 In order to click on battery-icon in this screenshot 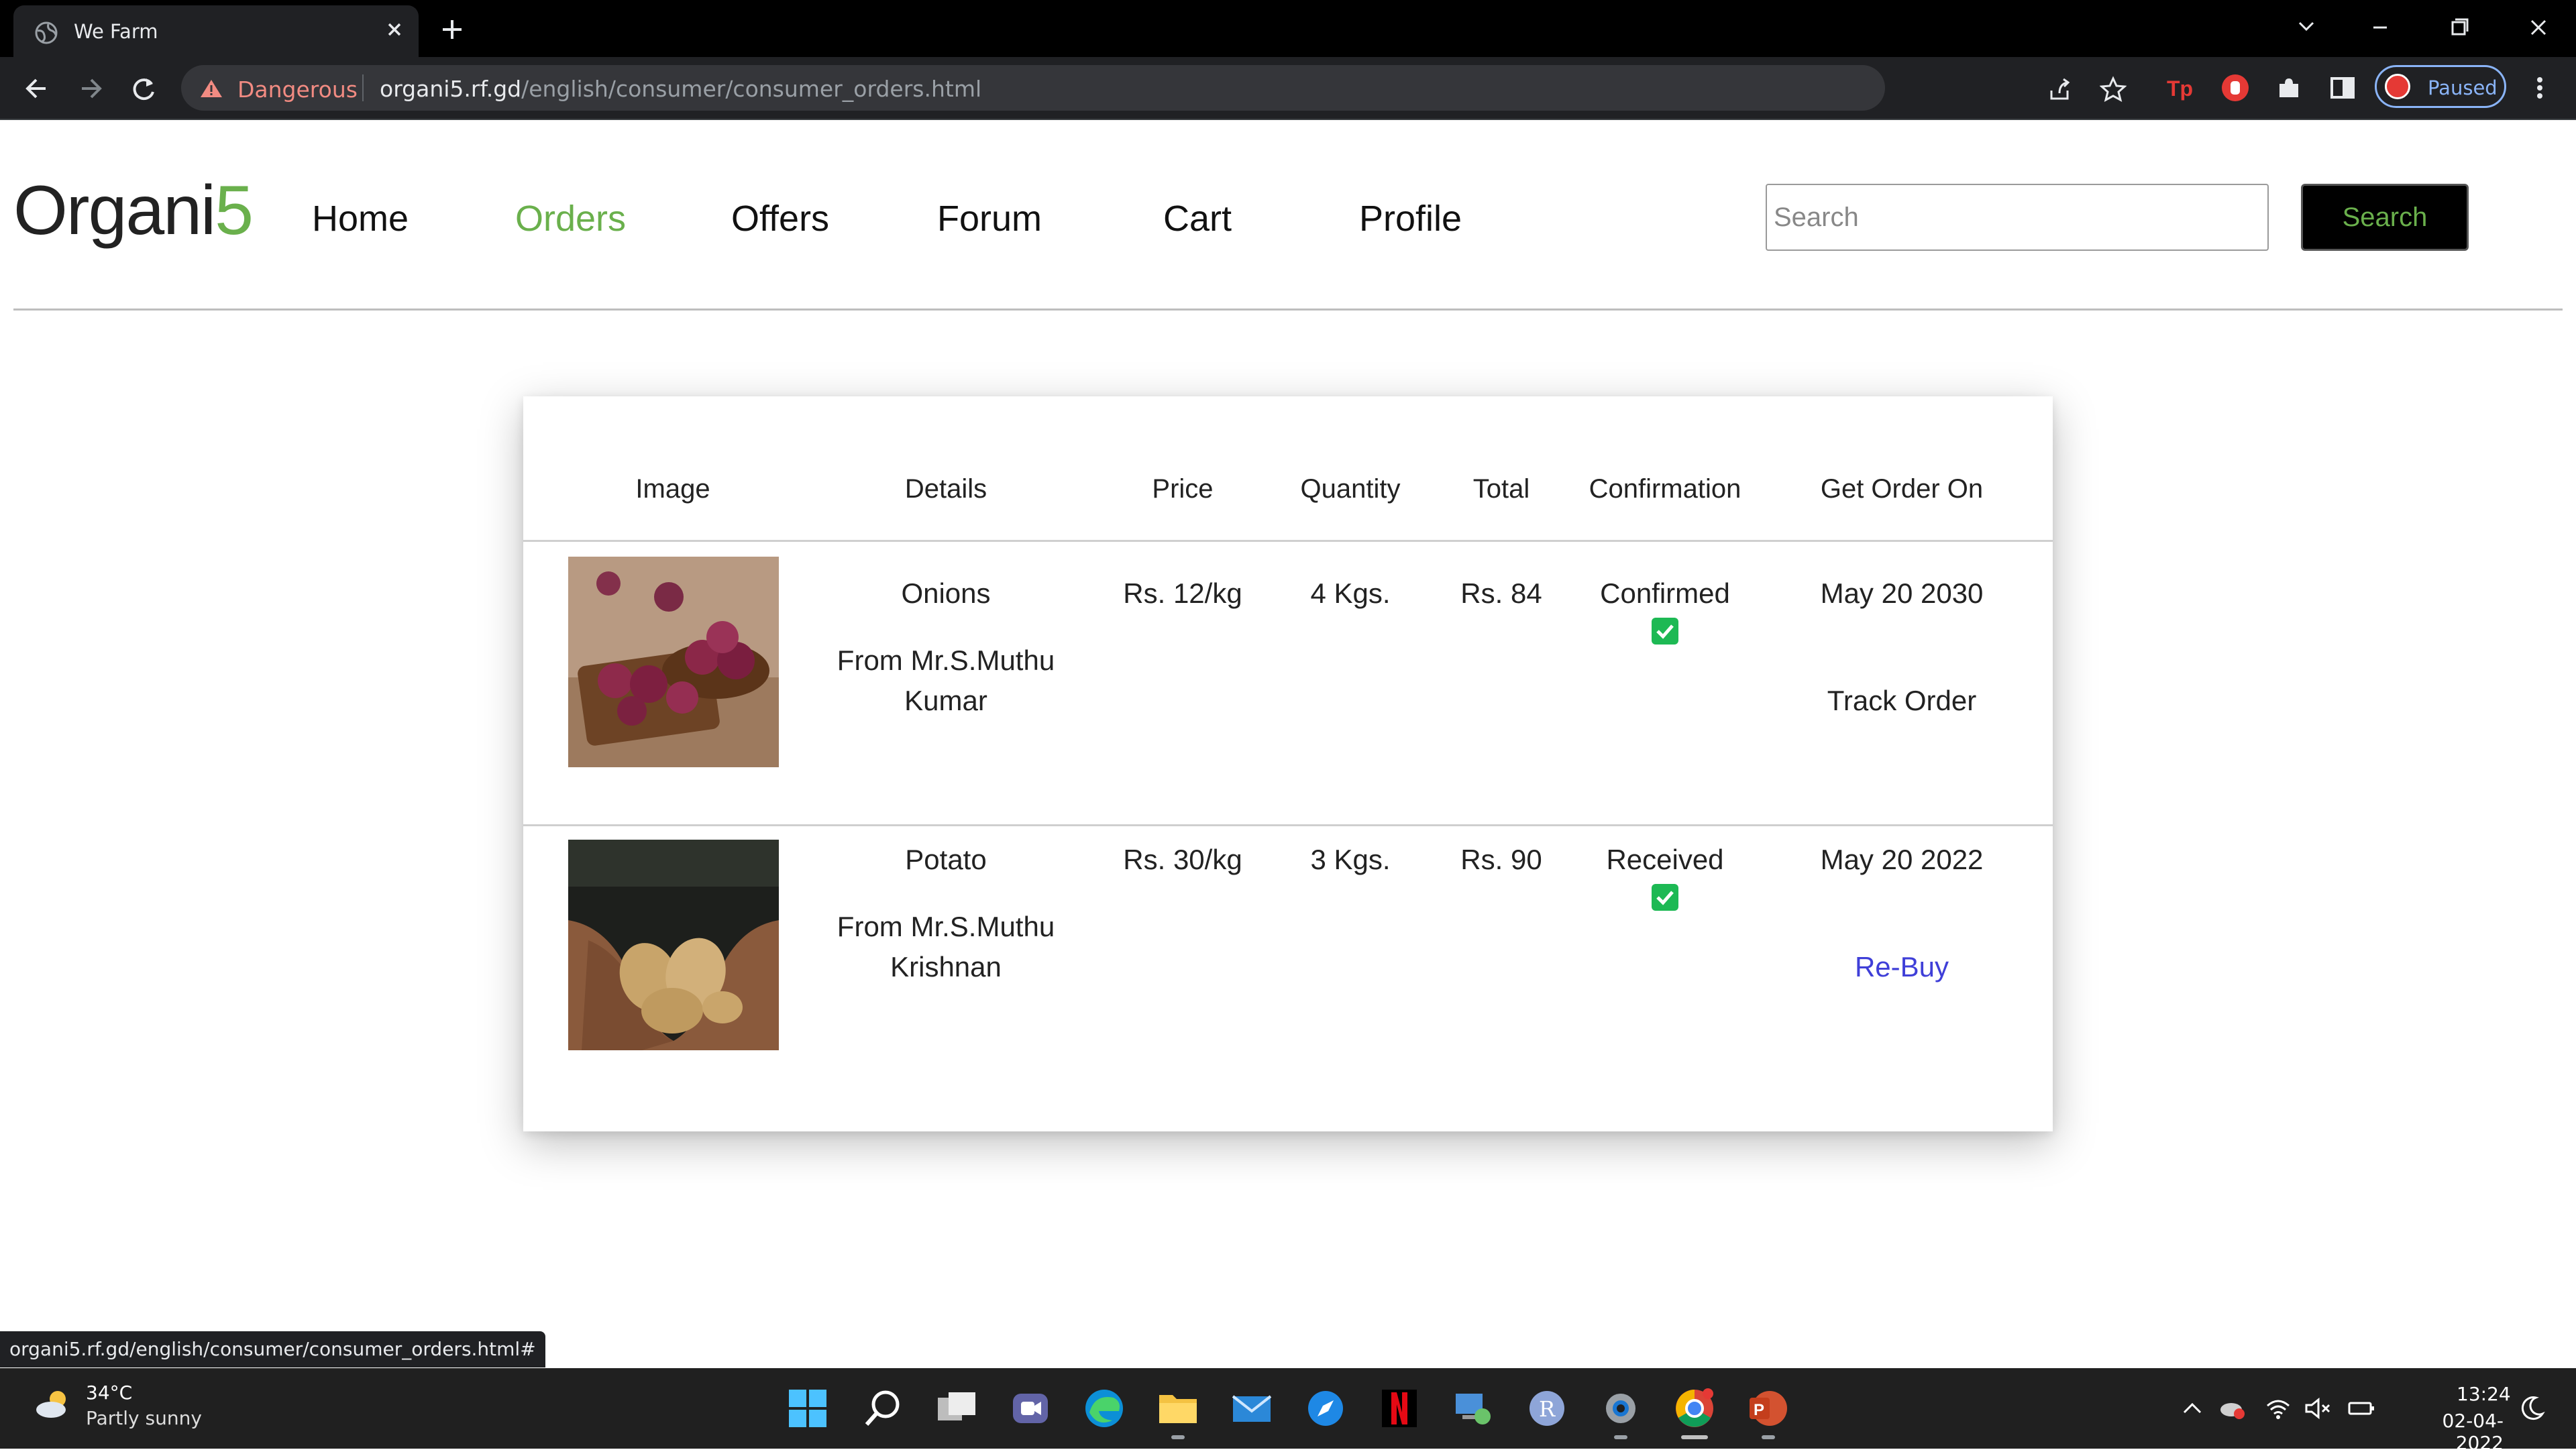, I will do `click(2361, 1408)`.